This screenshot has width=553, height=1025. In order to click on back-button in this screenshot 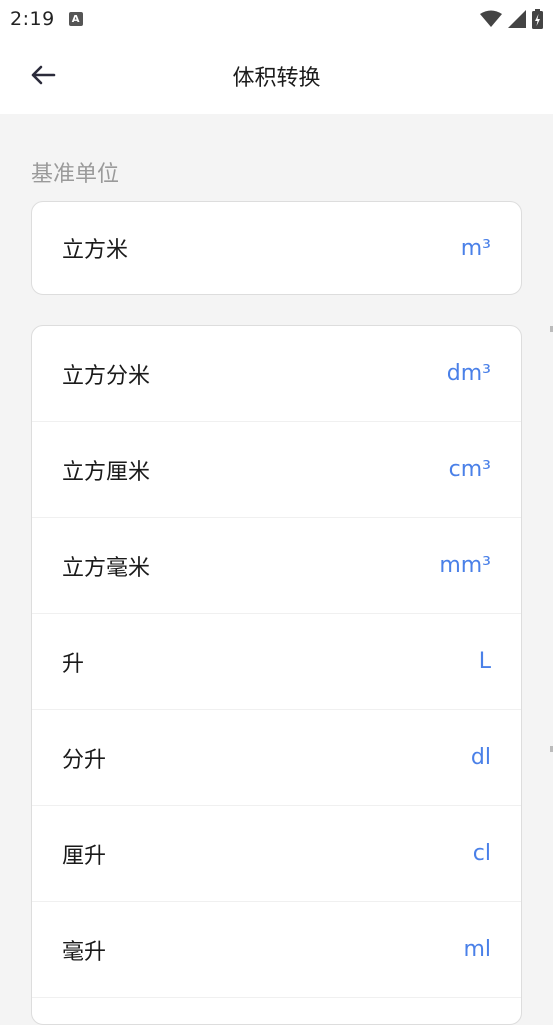, I will do `click(43, 75)`.